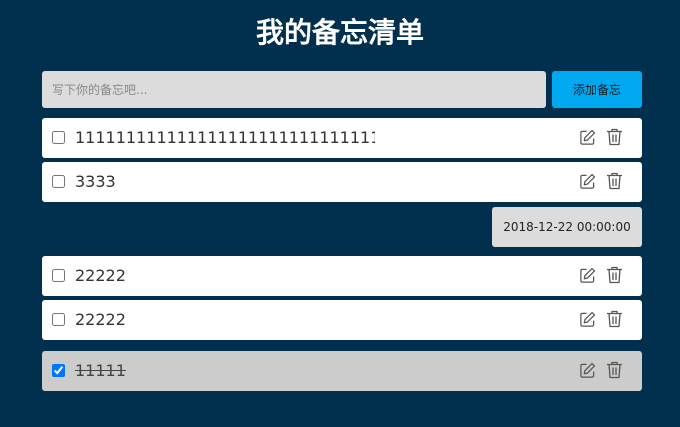 The height and width of the screenshot is (427, 680). Describe the element at coordinates (294, 89) in the screenshot. I see `memo-input` at that location.